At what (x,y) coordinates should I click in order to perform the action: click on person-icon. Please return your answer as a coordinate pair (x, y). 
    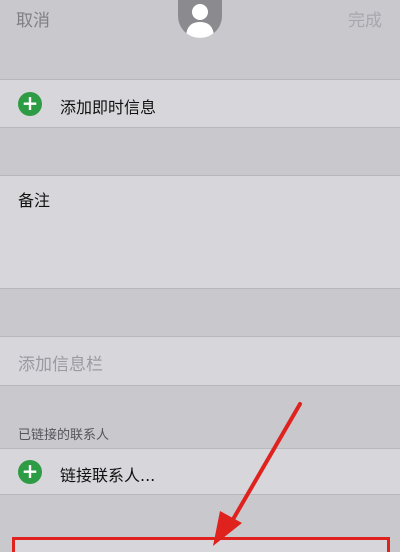
    Looking at the image, I should click on (200, 21).